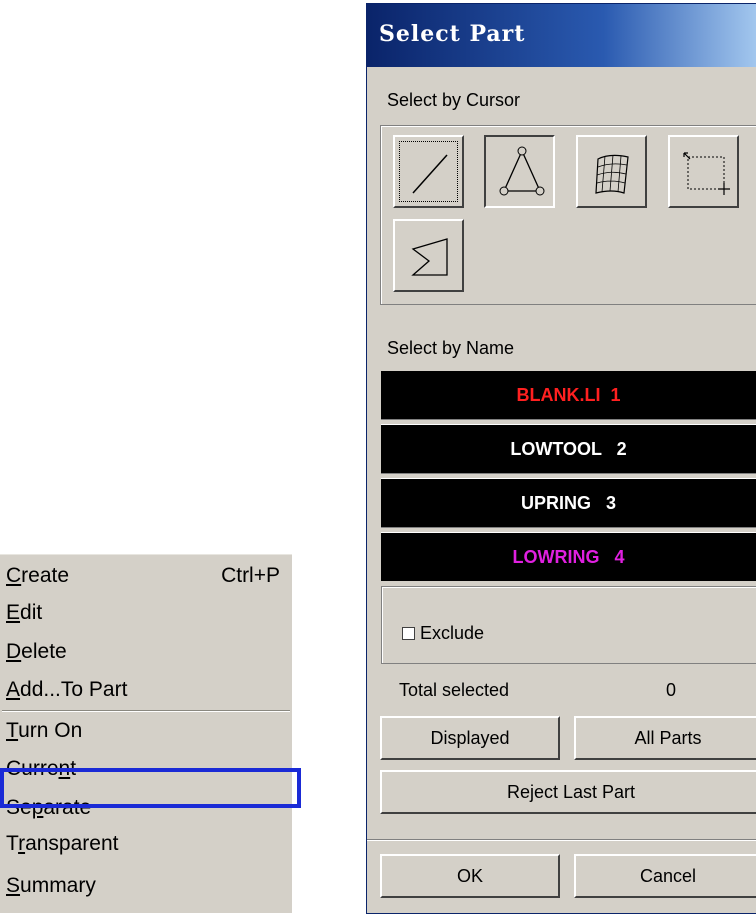 The image size is (756, 914). I want to click on create-shortcut: Ctrl+P, so click(250, 575).